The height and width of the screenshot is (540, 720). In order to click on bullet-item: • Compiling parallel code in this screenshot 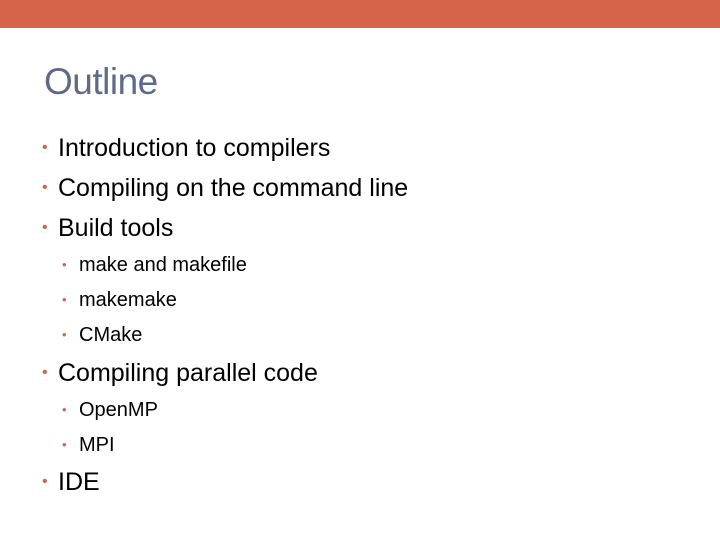, I will do `click(180, 373)`.